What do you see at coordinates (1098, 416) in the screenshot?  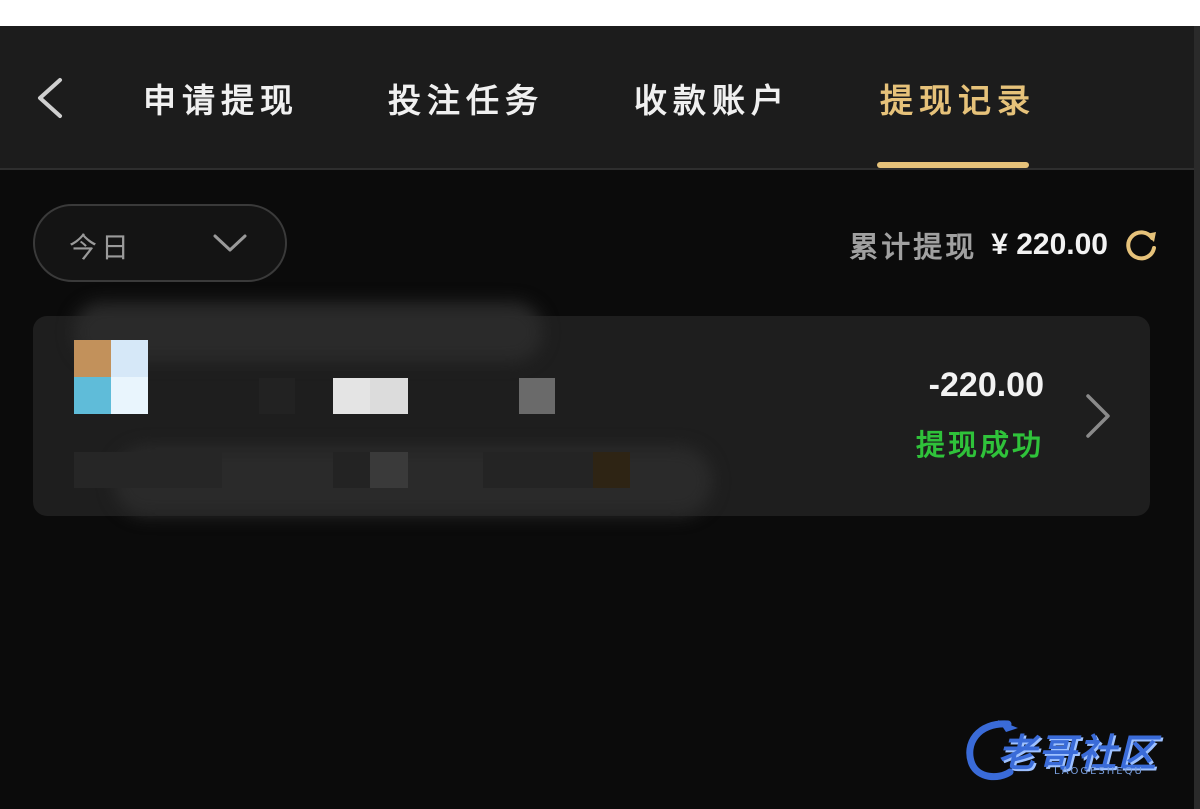 I see `chevron-right-icon` at bounding box center [1098, 416].